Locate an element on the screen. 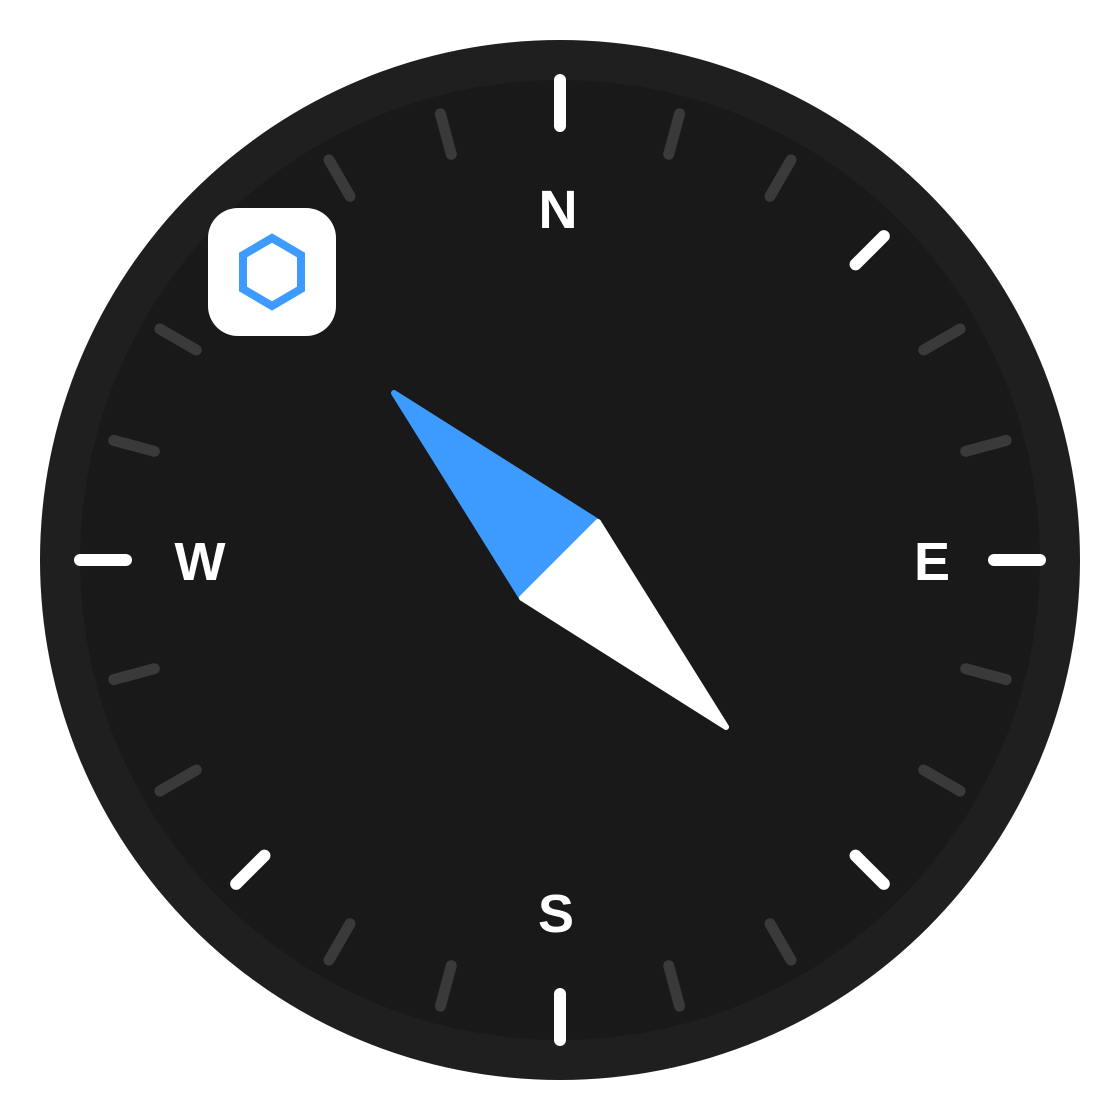 This screenshot has width=1120, height=1120. hexagon-icon is located at coordinates (272, 272).